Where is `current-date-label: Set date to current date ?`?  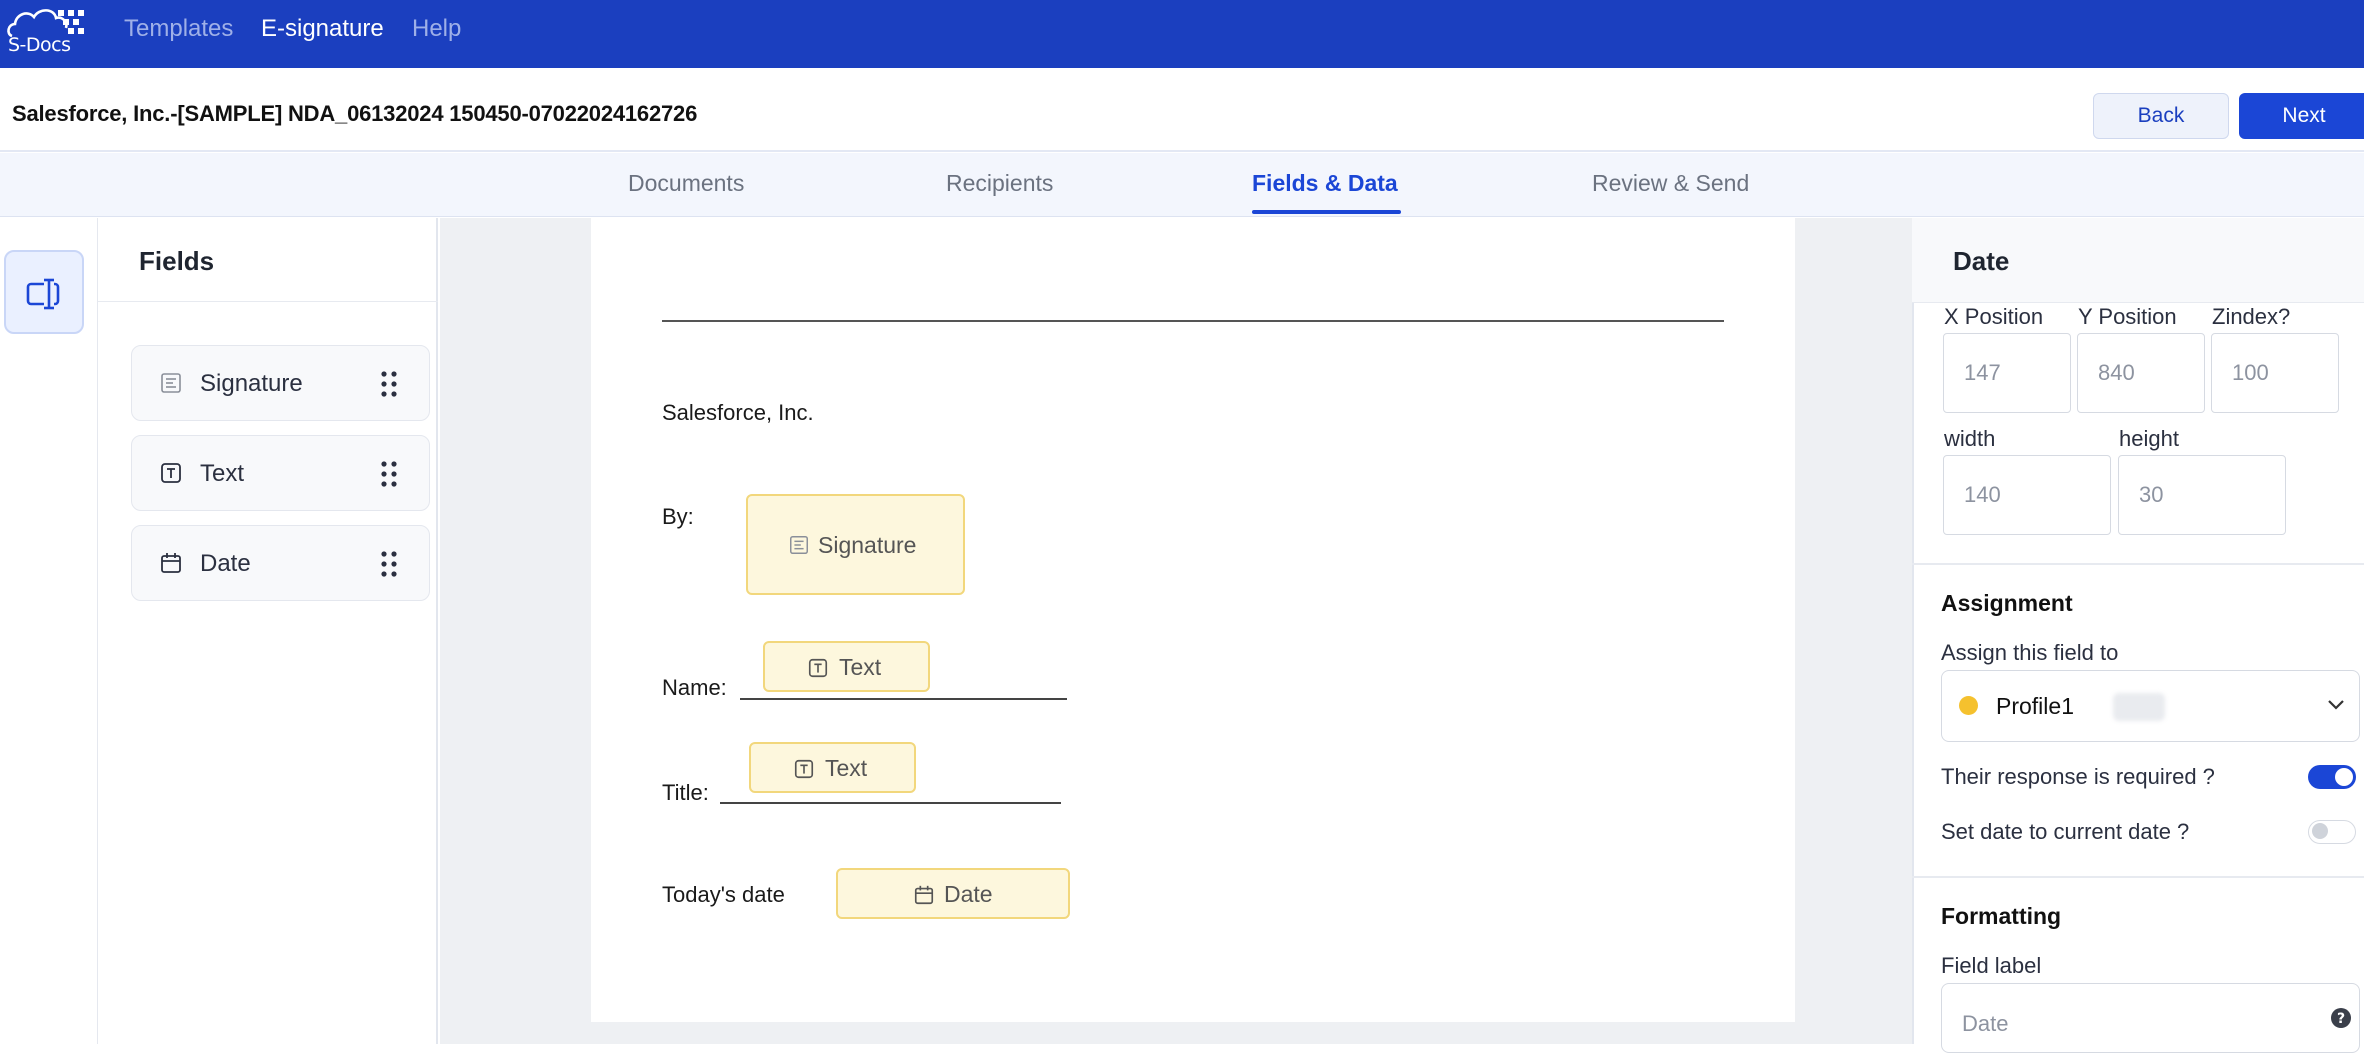 current-date-label: Set date to current date ? is located at coordinates (2065, 831).